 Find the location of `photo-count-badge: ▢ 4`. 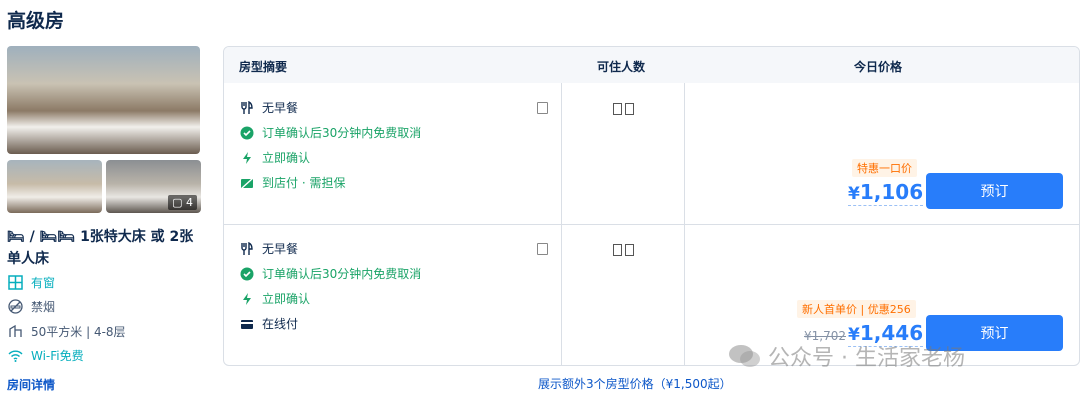

photo-count-badge: ▢ 4 is located at coordinates (182, 202).